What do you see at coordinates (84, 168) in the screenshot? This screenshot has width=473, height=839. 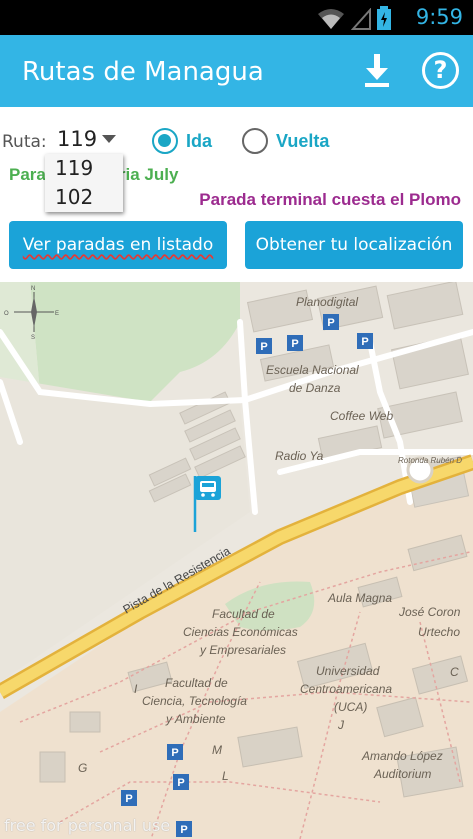 I see `dropdown-option: 119` at bounding box center [84, 168].